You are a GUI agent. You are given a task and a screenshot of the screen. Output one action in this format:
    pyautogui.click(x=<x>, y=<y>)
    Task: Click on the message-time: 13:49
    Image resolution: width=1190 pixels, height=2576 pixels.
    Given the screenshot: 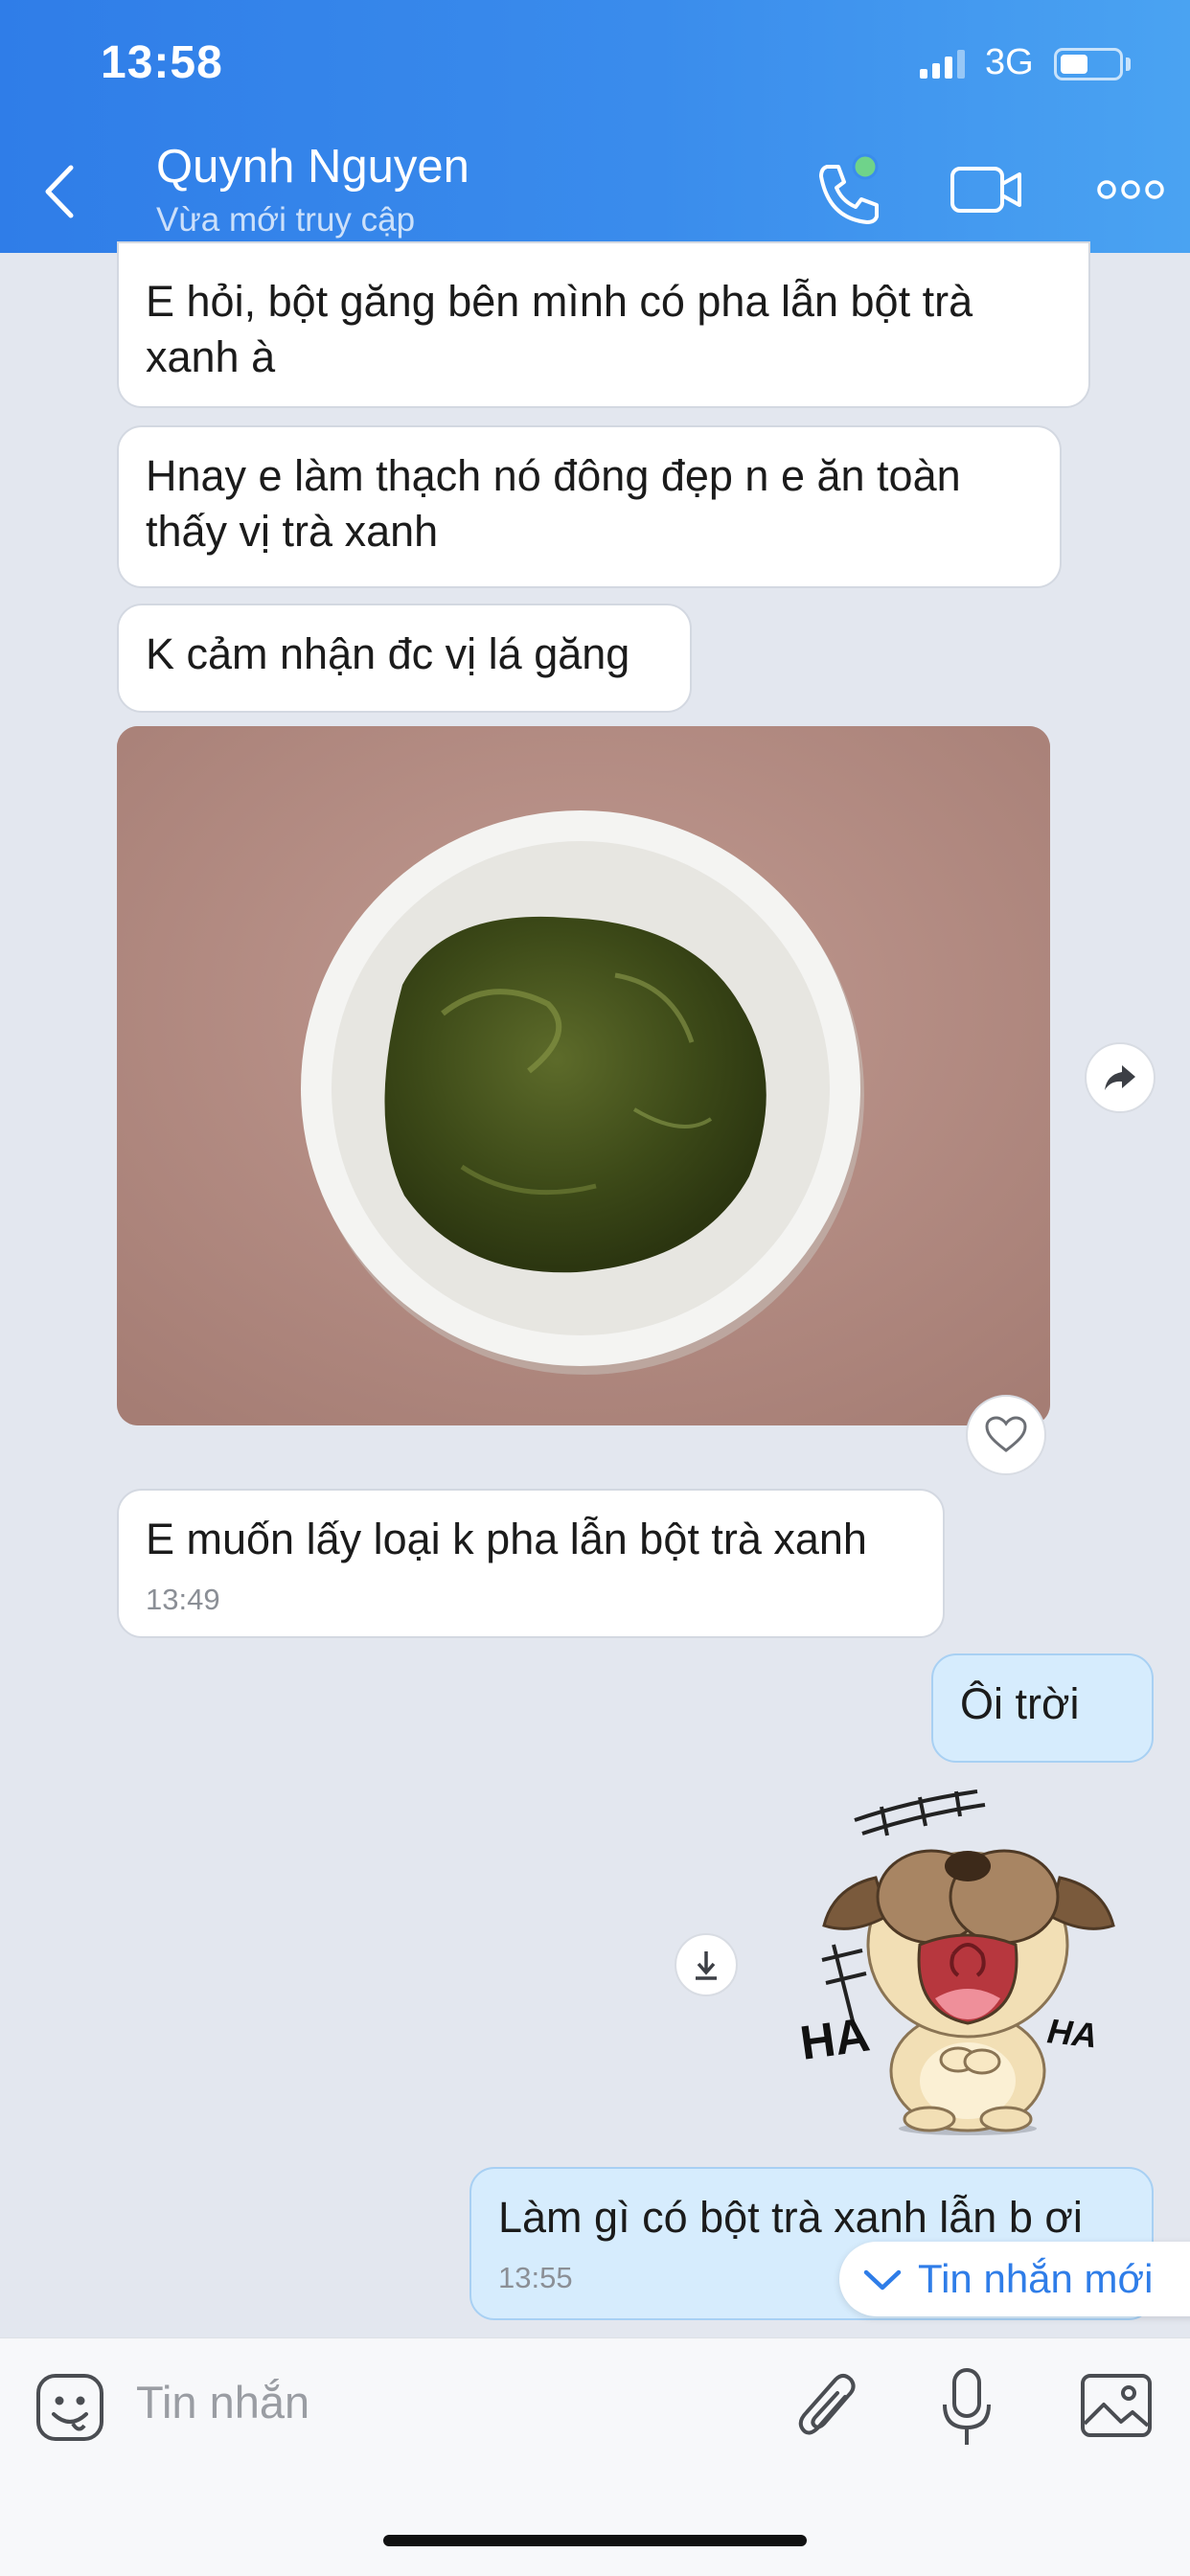 What is the action you would take?
    pyautogui.click(x=183, y=1600)
    